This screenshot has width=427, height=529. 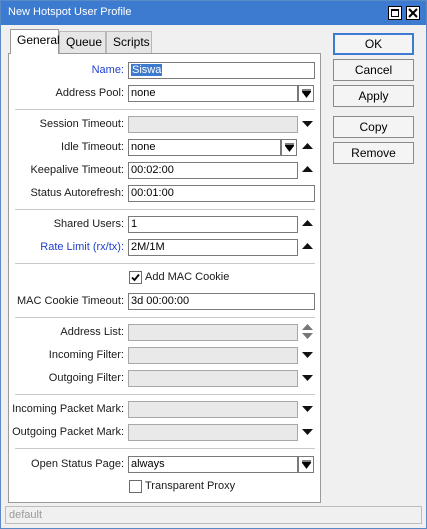 What do you see at coordinates (86, 378) in the screenshot?
I see `outgoing-filter-label: Outgoing Filter:` at bounding box center [86, 378].